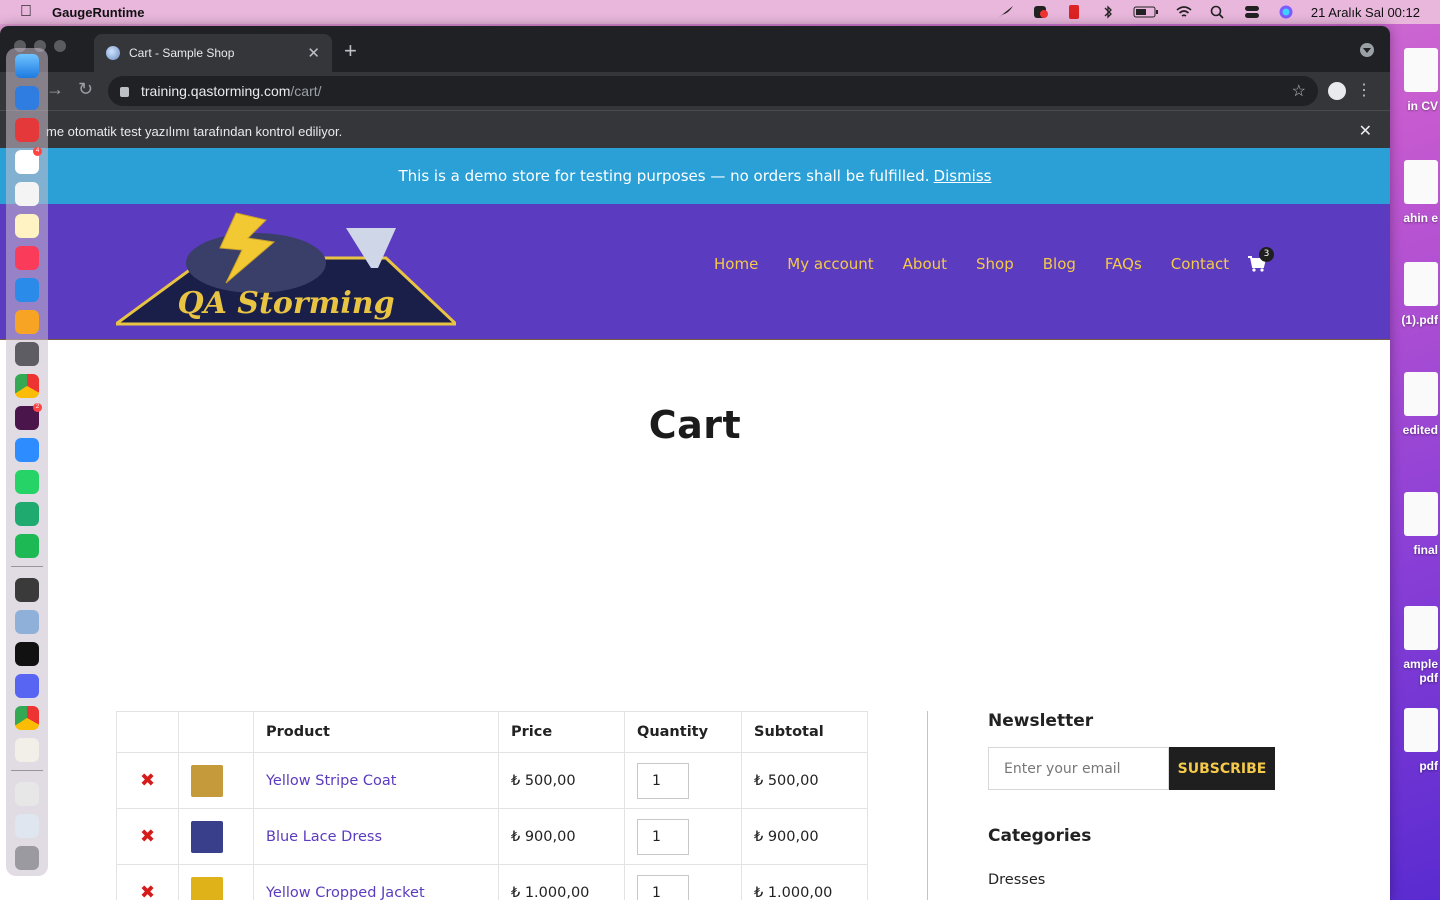 Image resolution: width=1440 pixels, height=900 pixels. What do you see at coordinates (1367, 50) in the screenshot?
I see `tab-search-icon` at bounding box center [1367, 50].